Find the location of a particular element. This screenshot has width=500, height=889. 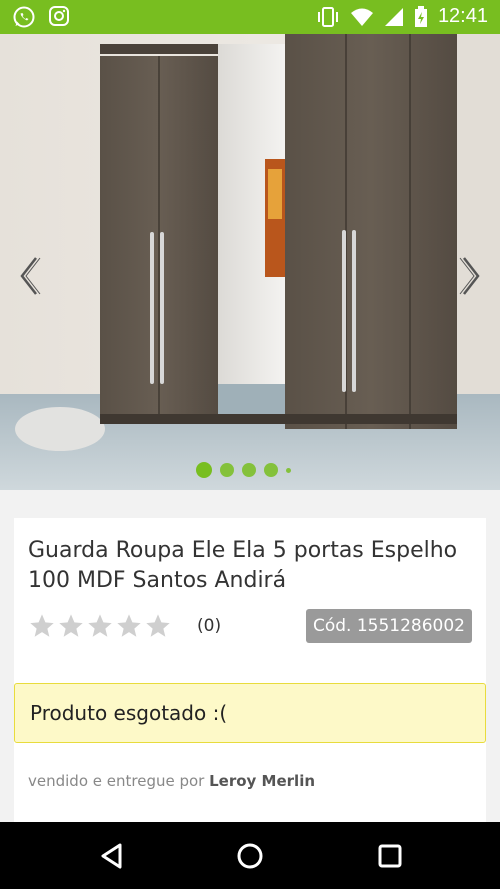

rating-stars is located at coordinates (100, 626).